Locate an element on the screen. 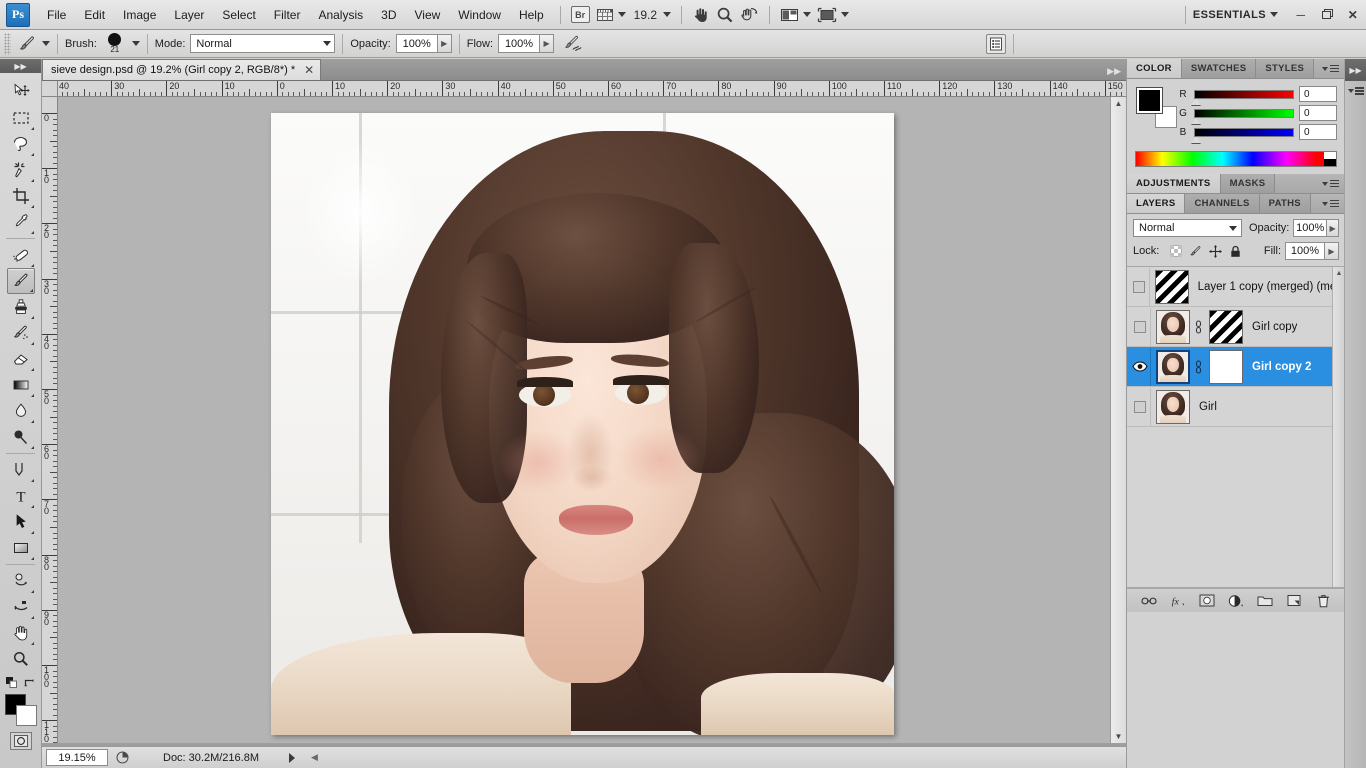 The height and width of the screenshot is (768, 1366). menu-window: Window is located at coordinates (479, 15).